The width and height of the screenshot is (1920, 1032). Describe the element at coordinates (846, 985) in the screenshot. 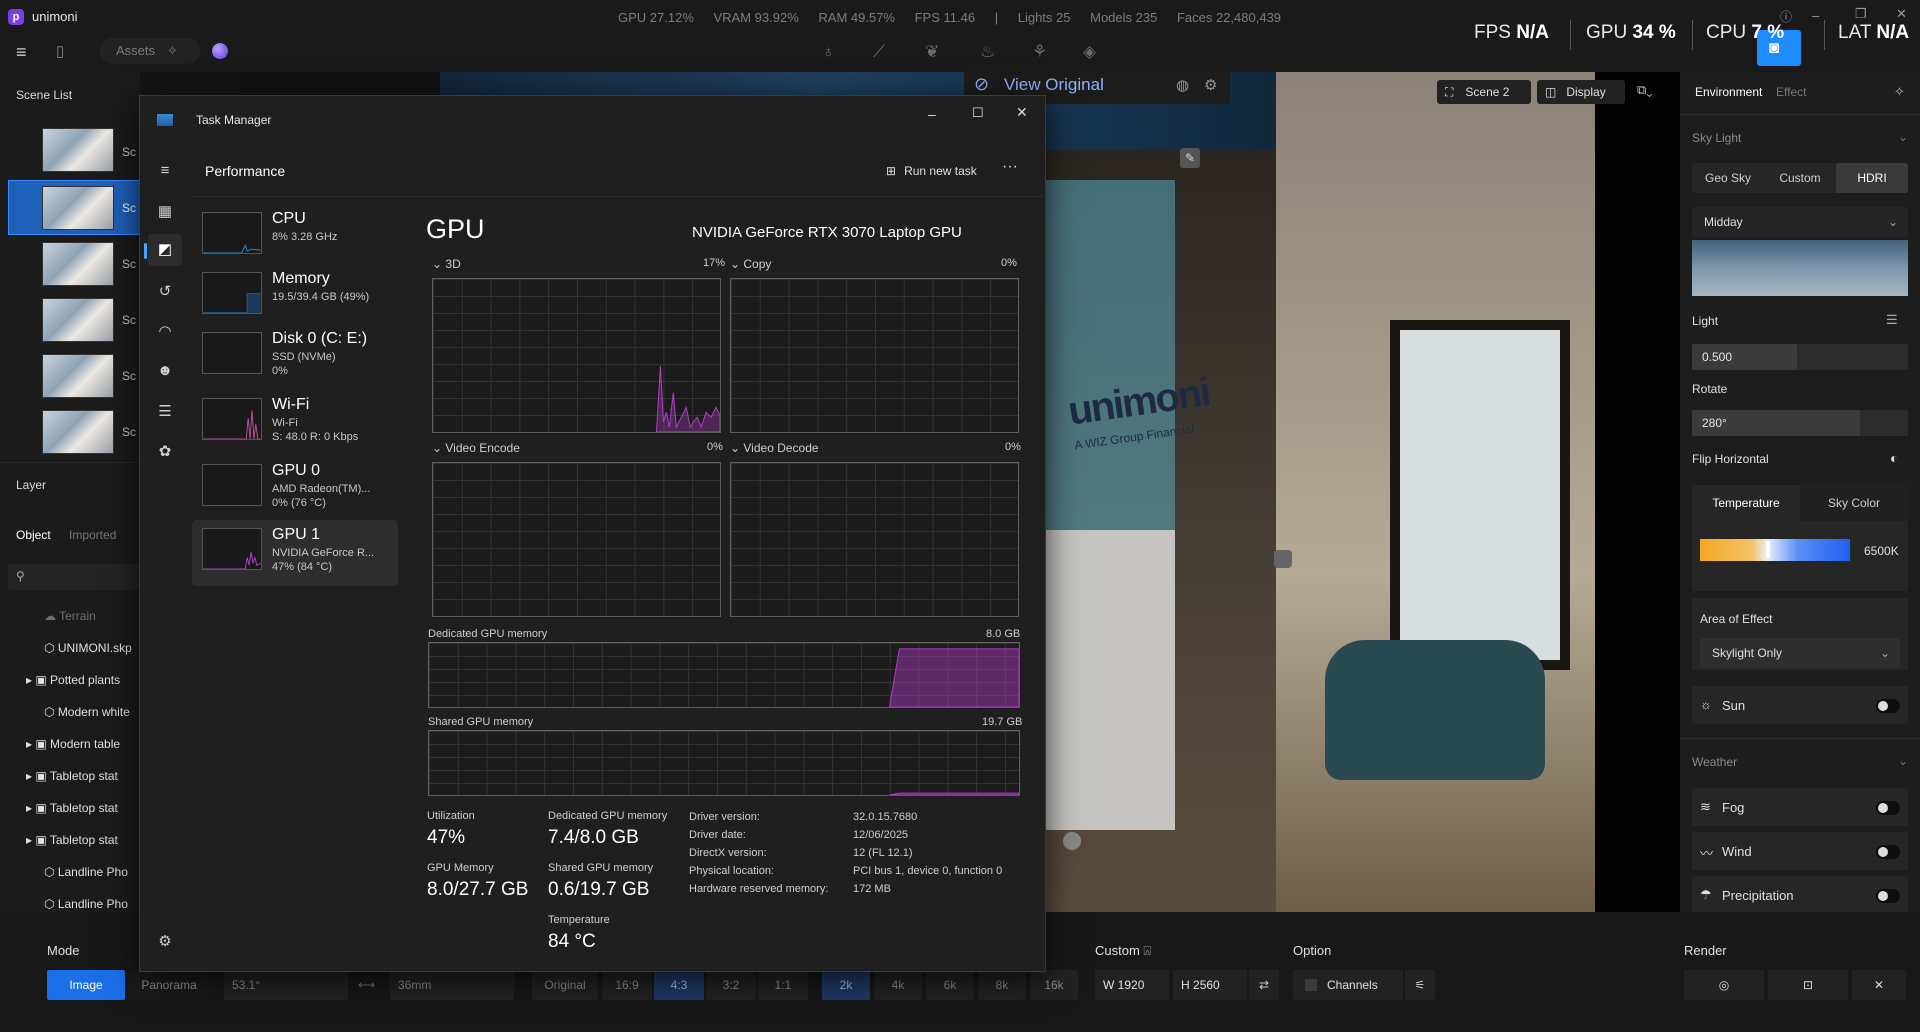

I see `res-2k: 2k` at that location.